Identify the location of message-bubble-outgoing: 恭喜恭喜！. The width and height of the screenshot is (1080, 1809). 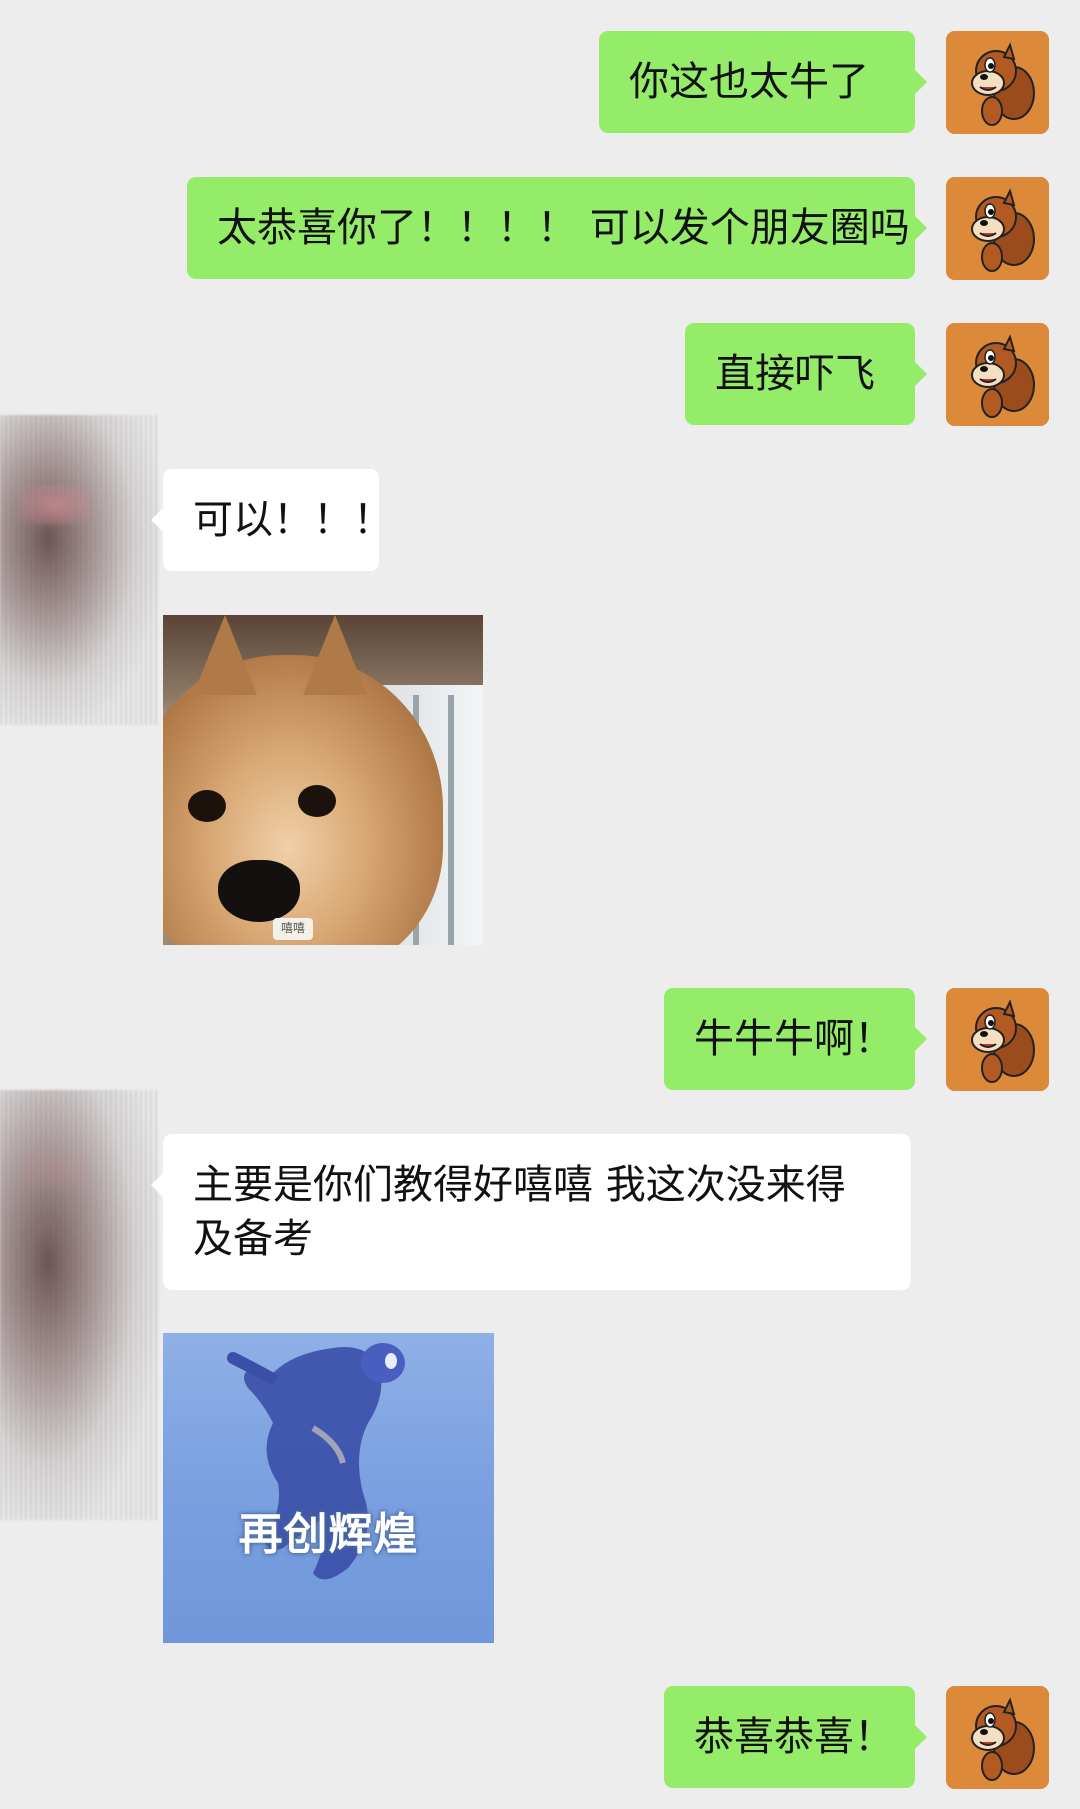
(795, 1737).